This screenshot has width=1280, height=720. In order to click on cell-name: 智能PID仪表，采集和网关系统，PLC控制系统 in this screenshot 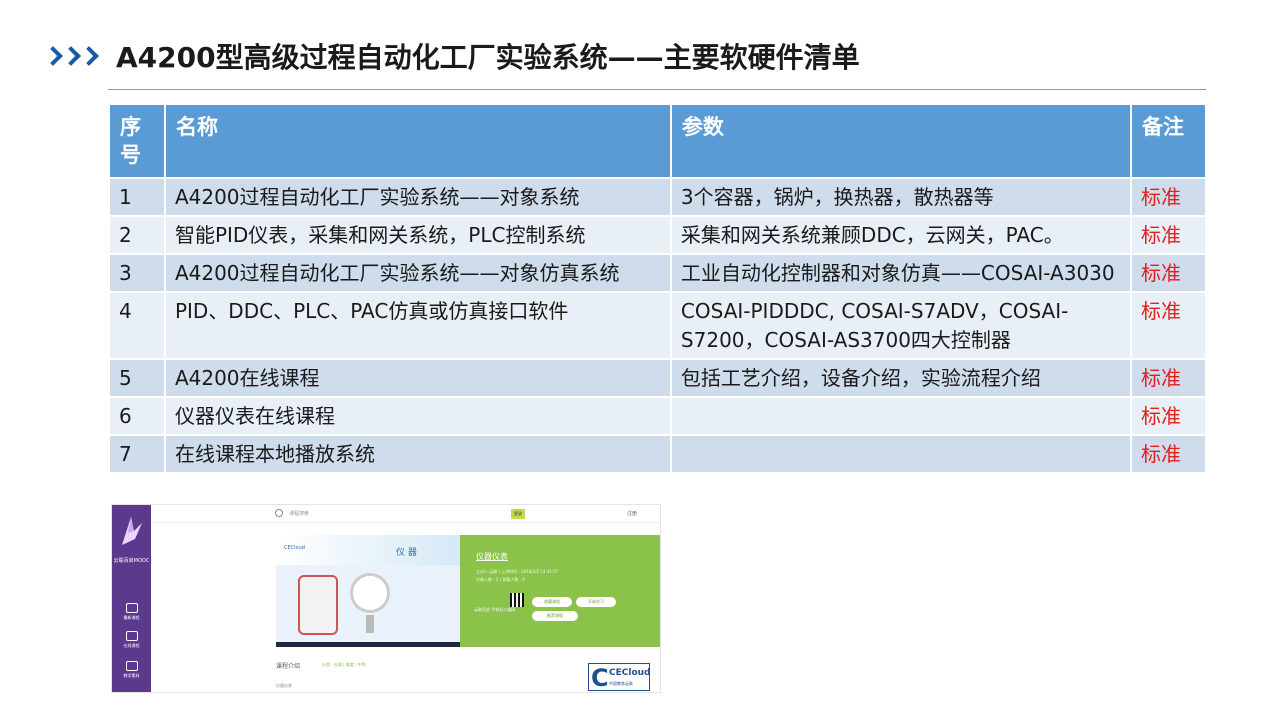, I will do `click(417, 235)`.